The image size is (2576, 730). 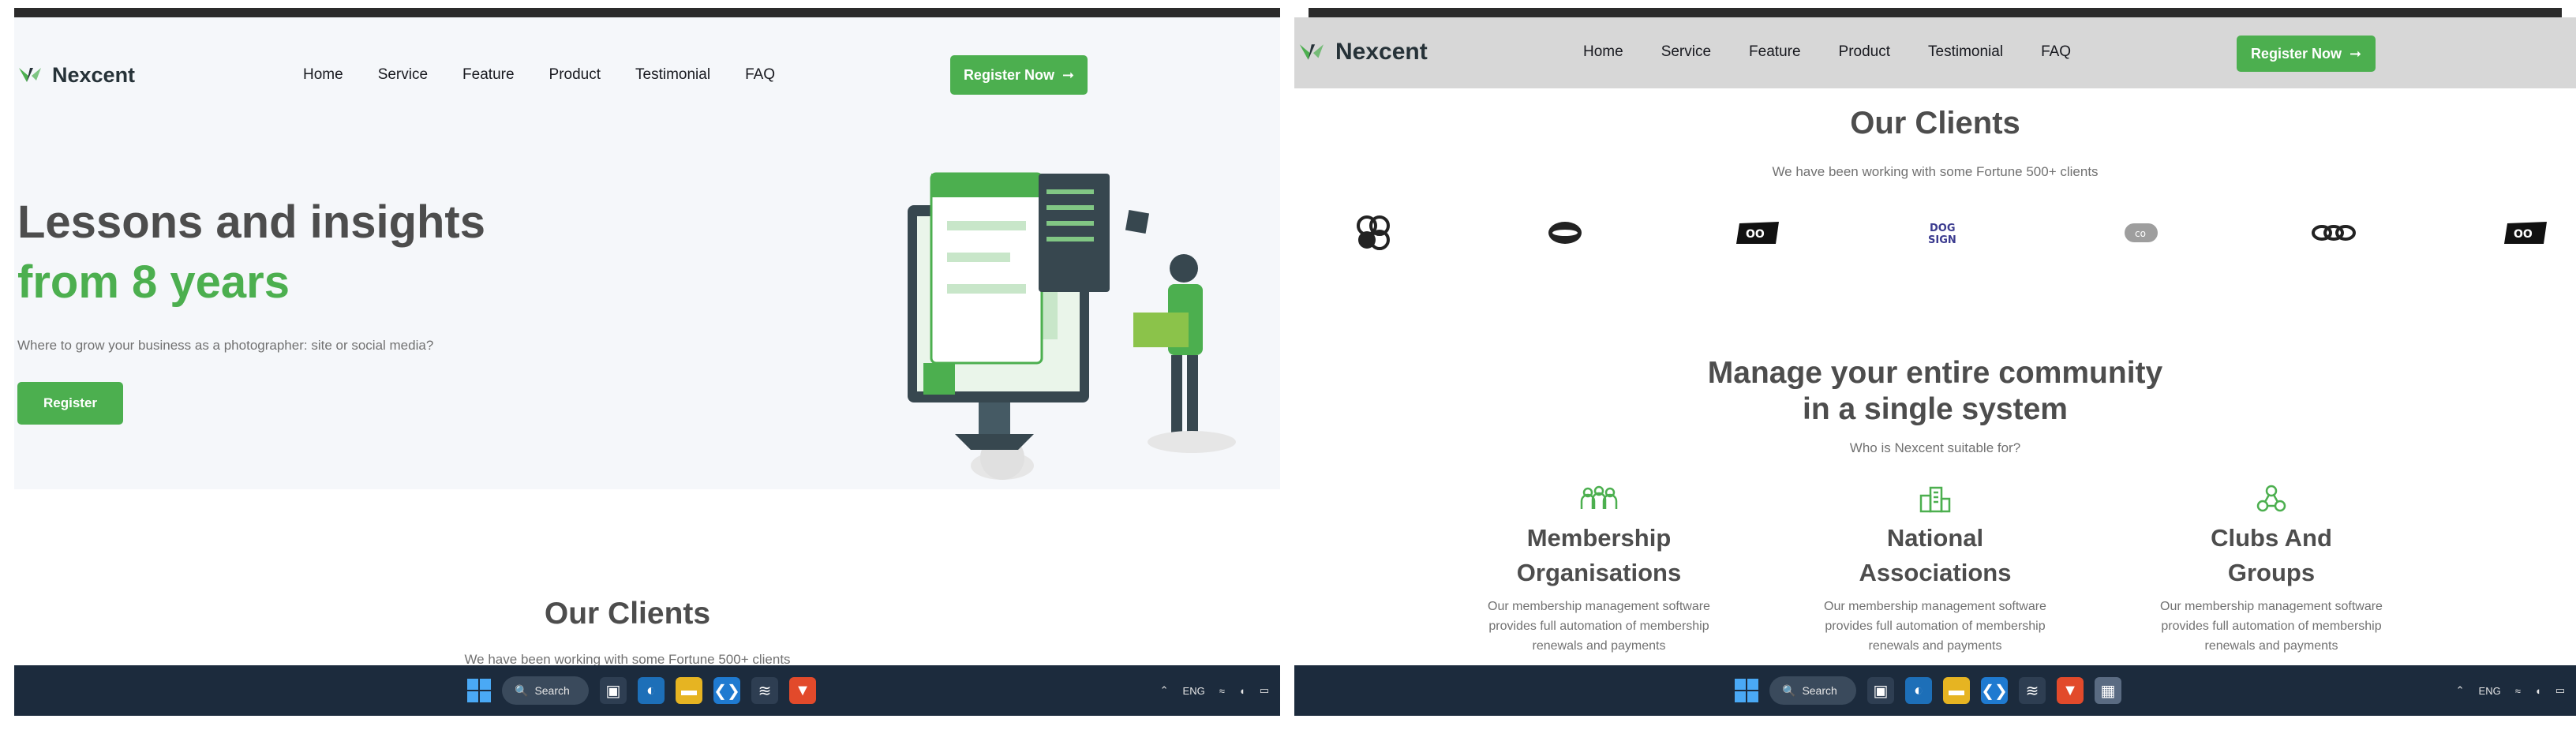 I want to click on client-logos: OO DOG SIGN co OO, so click(x=1949, y=232).